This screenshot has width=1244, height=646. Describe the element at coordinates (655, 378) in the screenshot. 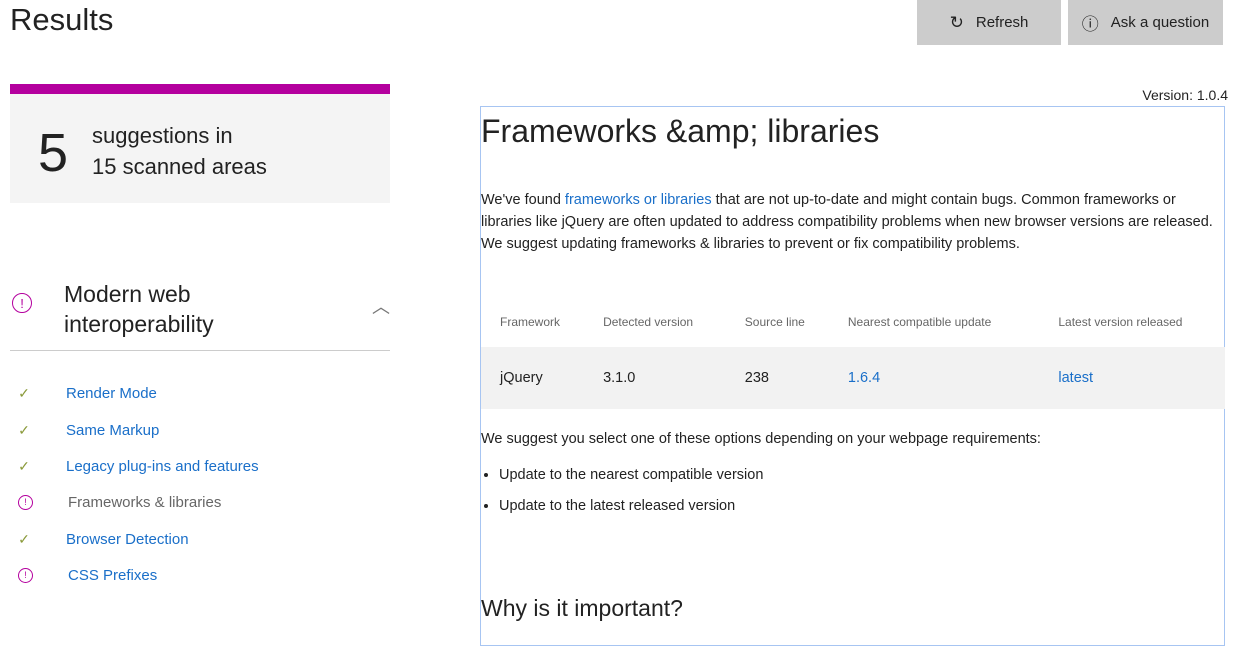

I see `detected-version-cell: 3.1.0` at that location.